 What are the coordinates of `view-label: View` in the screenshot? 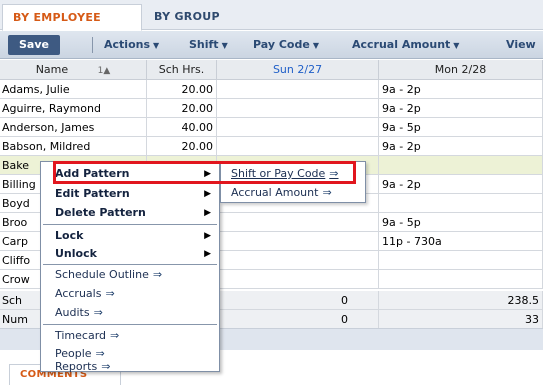 It's located at (521, 44).